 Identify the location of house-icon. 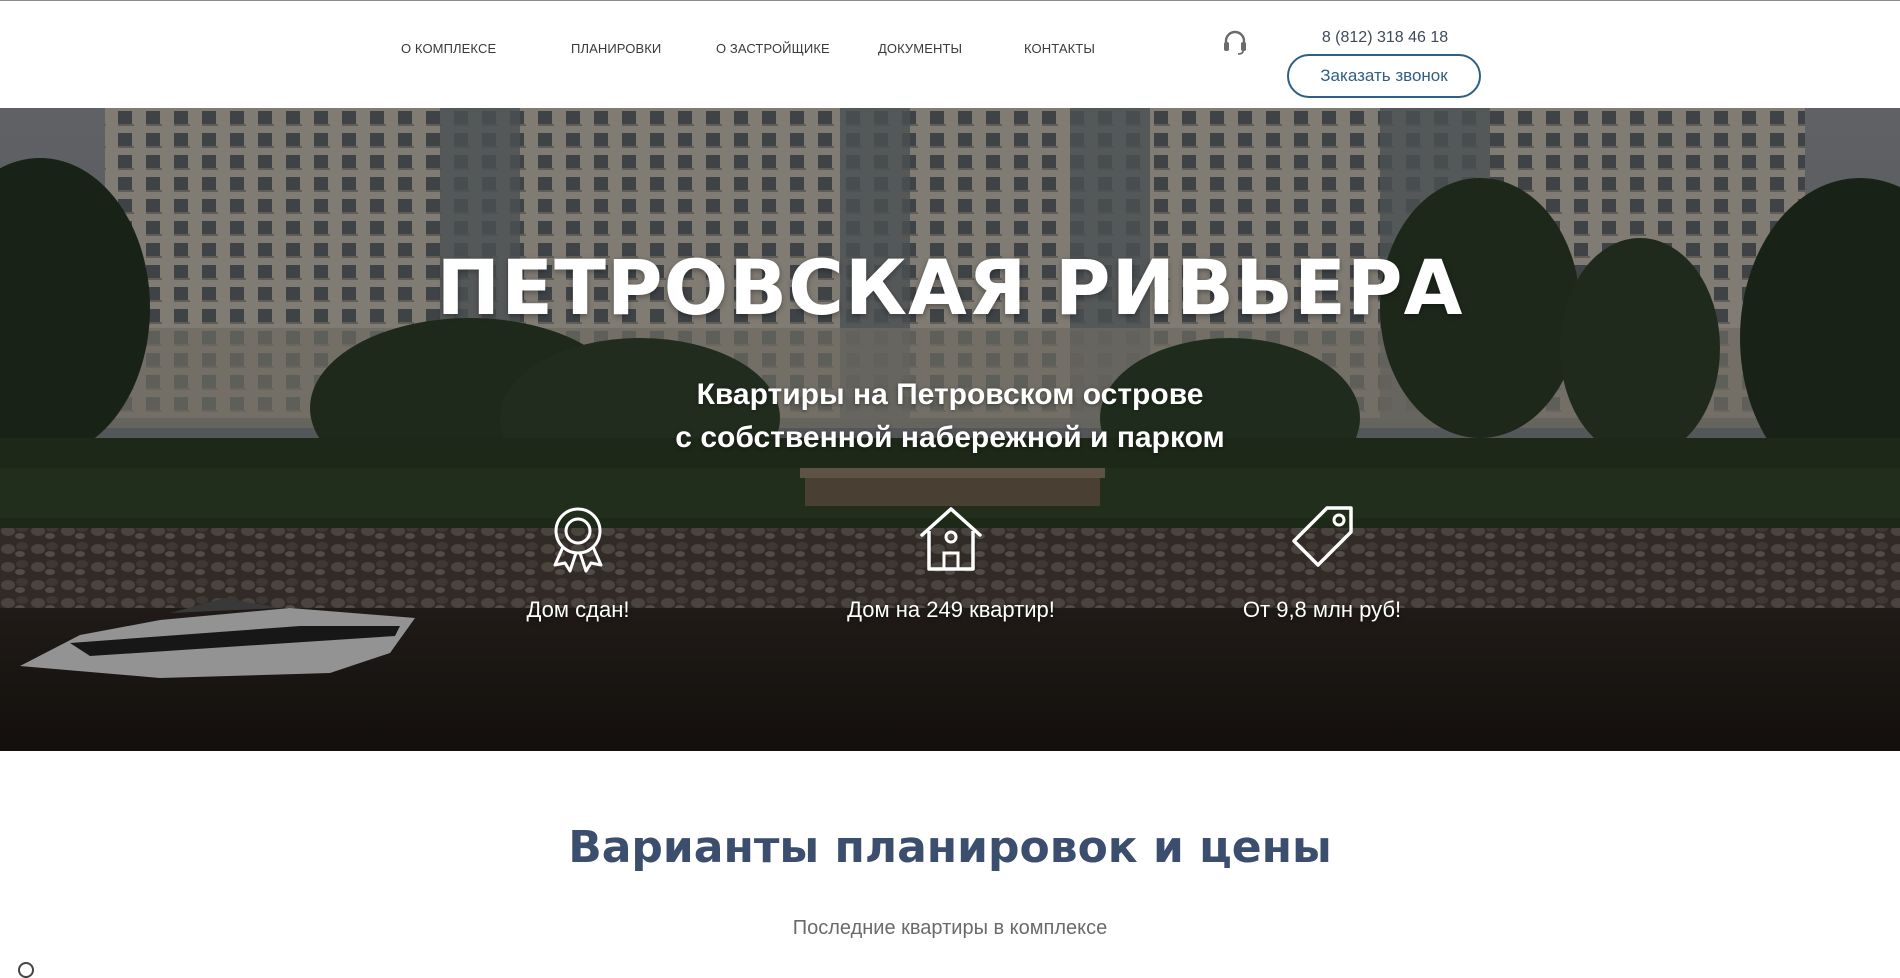
(951, 539).